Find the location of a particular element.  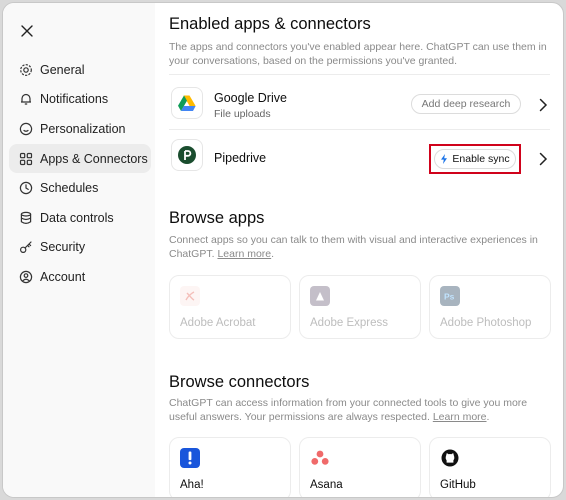

connector-name: Aha! is located at coordinates (192, 485).